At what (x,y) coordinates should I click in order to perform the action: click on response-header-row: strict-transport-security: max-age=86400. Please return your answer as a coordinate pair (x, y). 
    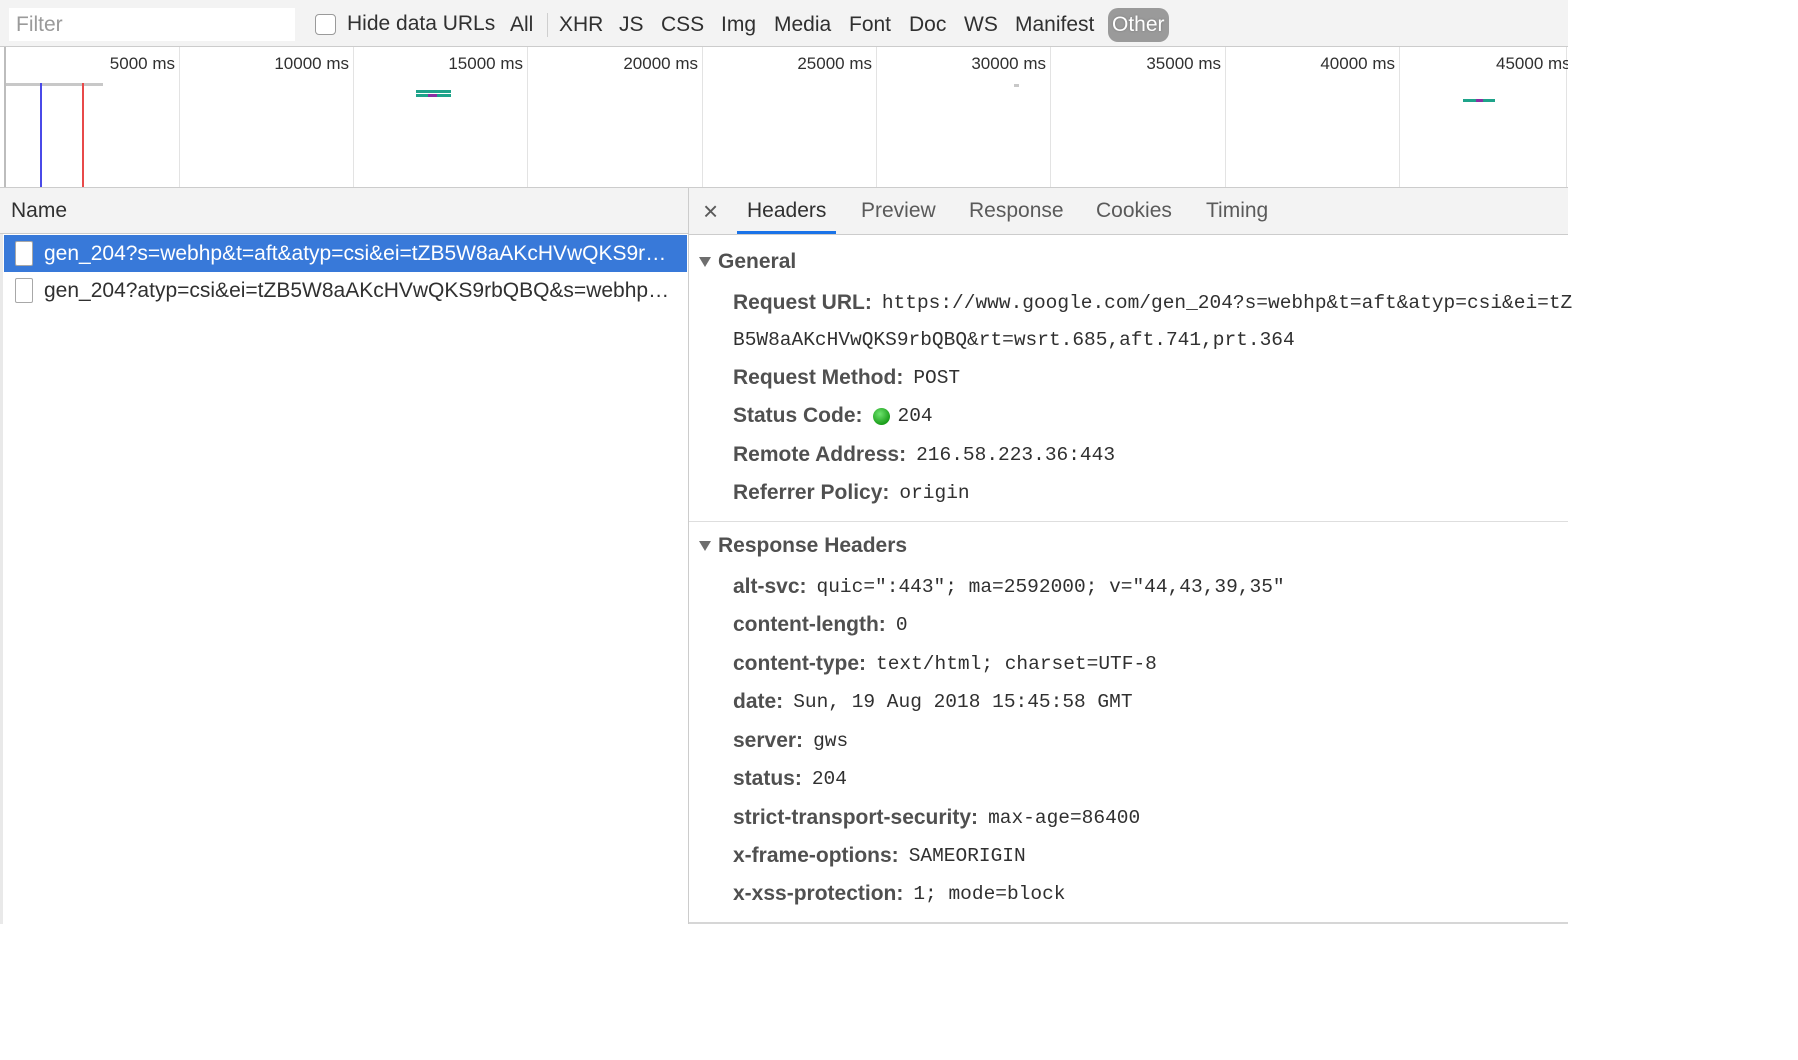
    Looking at the image, I should click on (936, 818).